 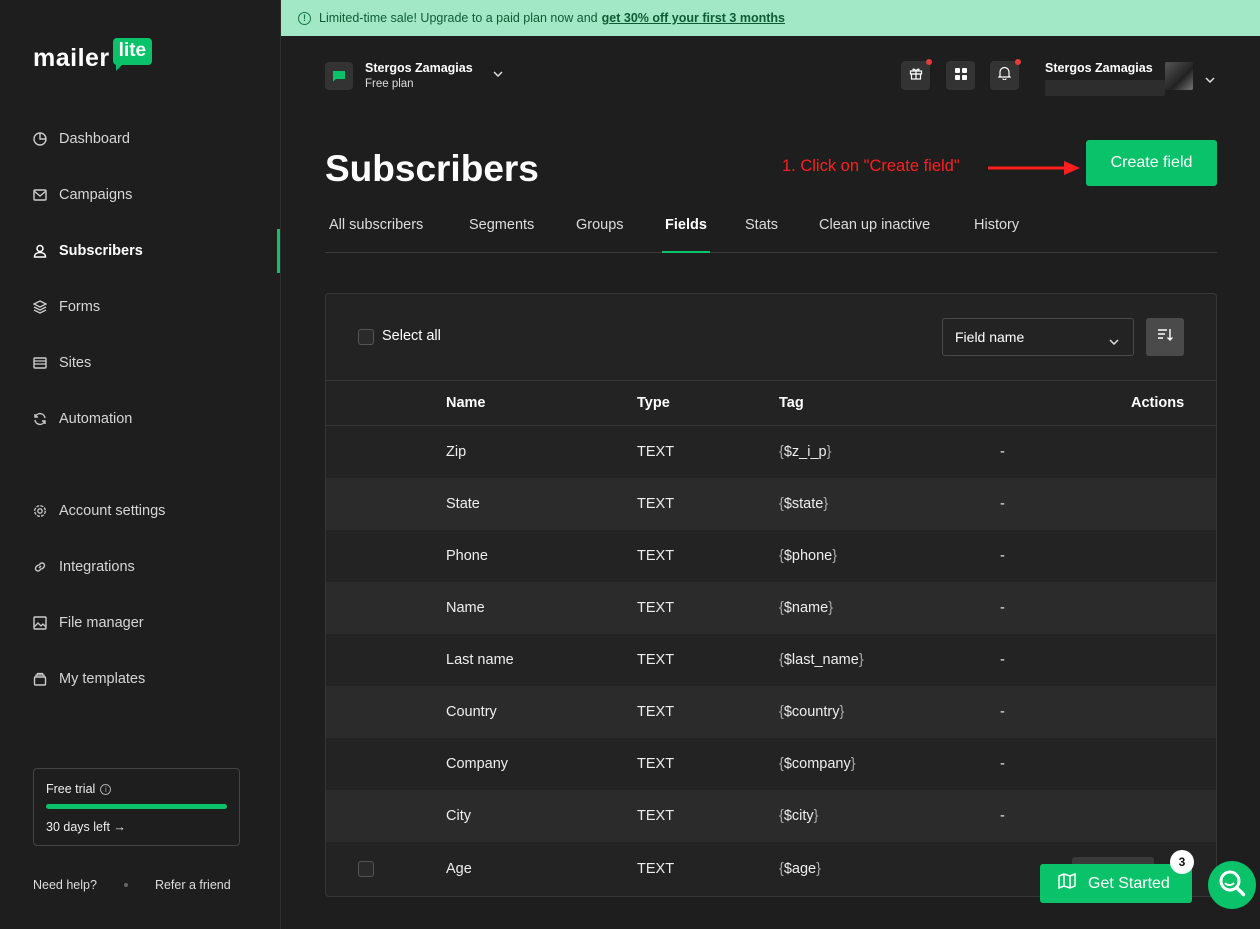 I want to click on get-started-count-badge: 3, so click(x=1182, y=862).